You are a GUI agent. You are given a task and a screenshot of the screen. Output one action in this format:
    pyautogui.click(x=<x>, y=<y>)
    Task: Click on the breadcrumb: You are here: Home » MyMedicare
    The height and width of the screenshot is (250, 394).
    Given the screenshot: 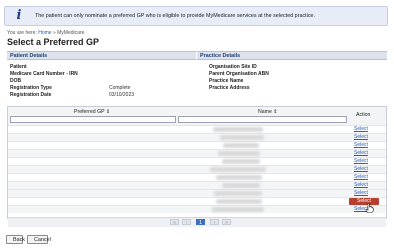 What is the action you would take?
    pyautogui.click(x=45, y=33)
    